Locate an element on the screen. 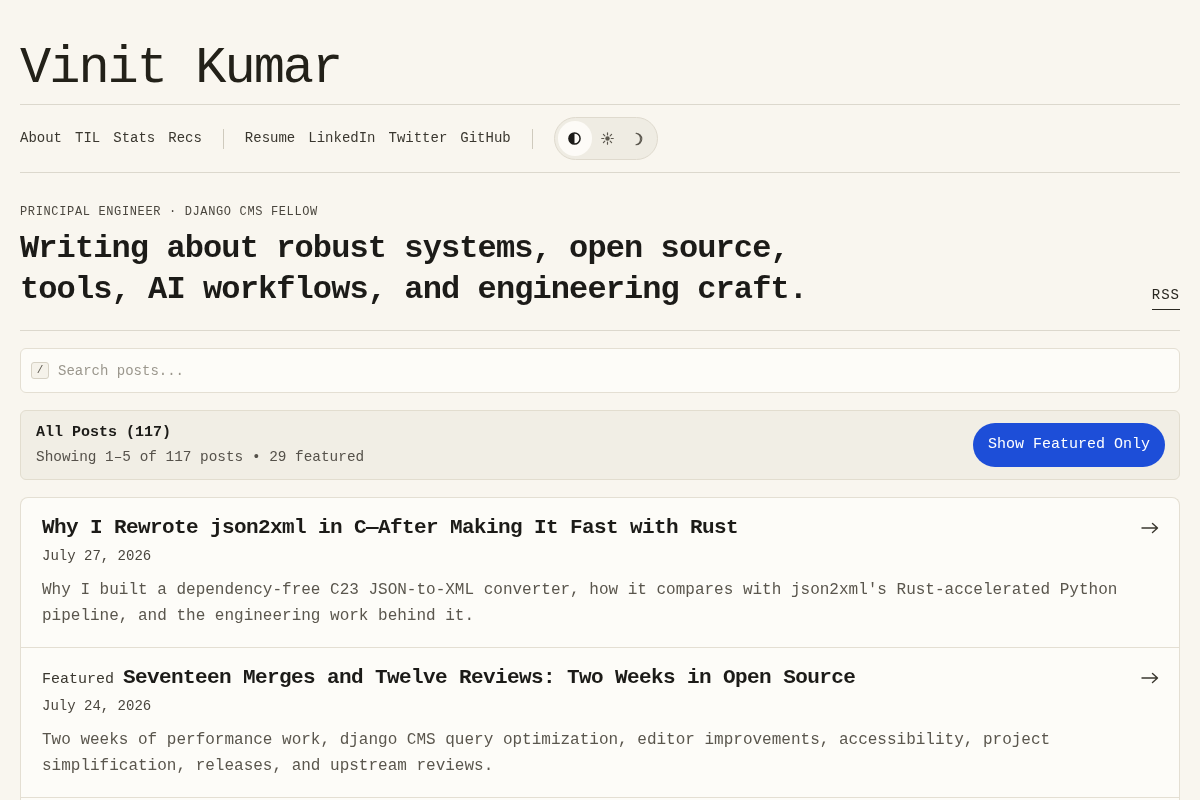  post-date: July 24, 2026 is located at coordinates (97, 706).